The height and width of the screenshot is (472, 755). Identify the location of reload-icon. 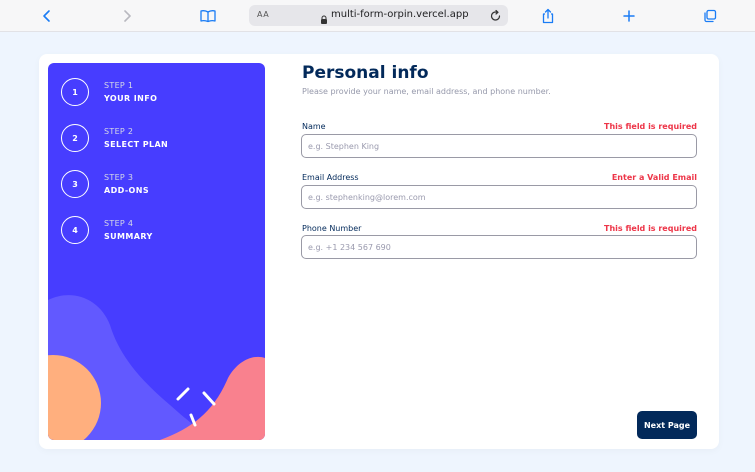
(495, 17).